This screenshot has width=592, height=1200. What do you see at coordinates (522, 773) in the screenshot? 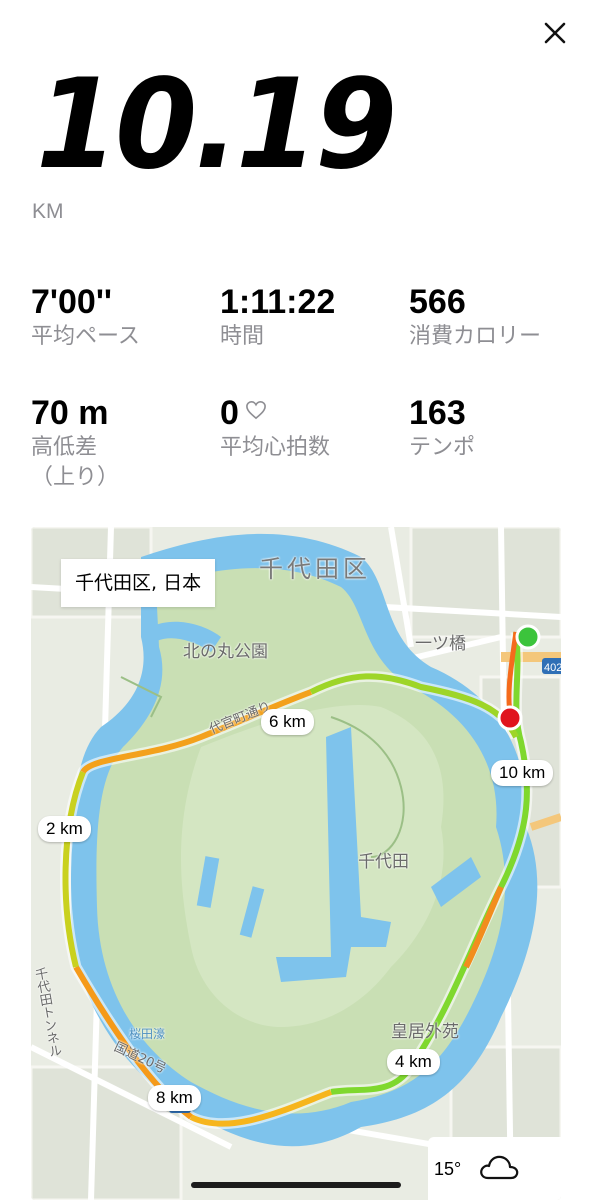
I see `km-marker-10: 10 km` at bounding box center [522, 773].